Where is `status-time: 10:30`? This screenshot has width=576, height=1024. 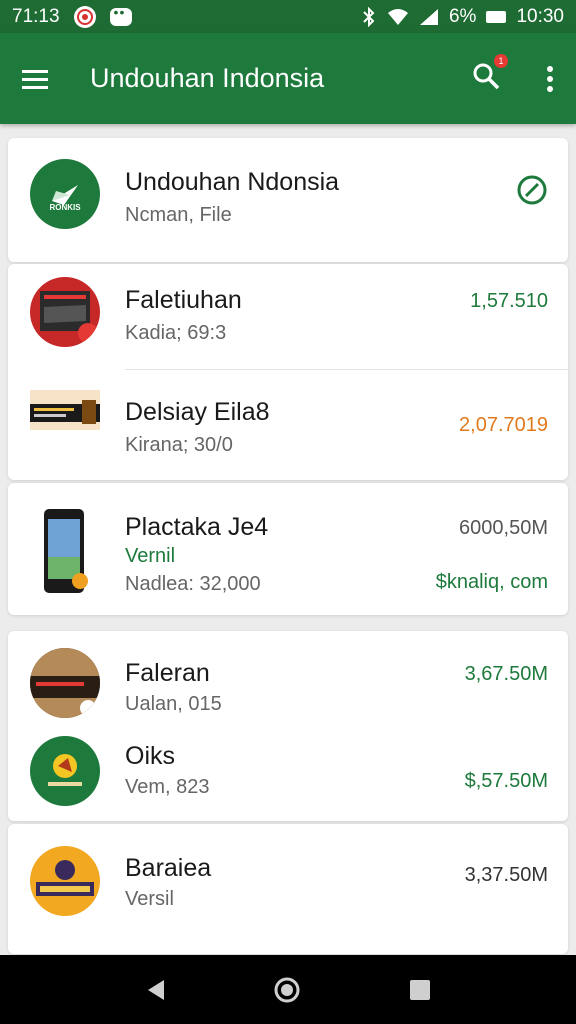
status-time: 10:30 is located at coordinates (540, 16).